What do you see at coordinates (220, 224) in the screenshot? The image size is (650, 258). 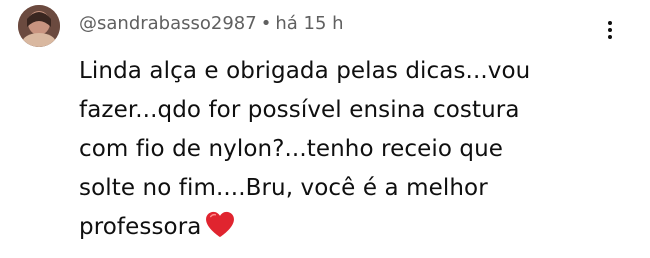 I see `red-heart-emoji-icon` at bounding box center [220, 224].